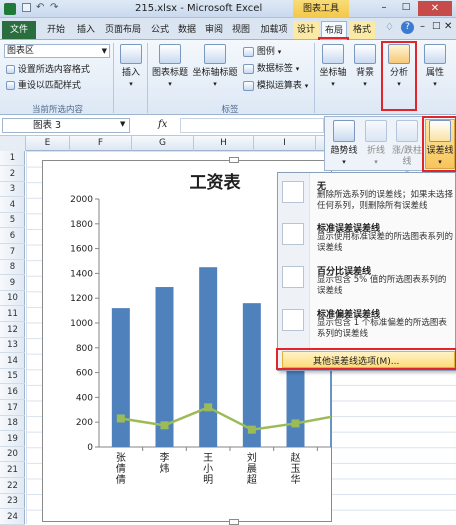 Image resolution: width=456 pixels, height=525 pixels. Describe the element at coordinates (54, 7) in the screenshot. I see `redo-icon: ↷` at that location.